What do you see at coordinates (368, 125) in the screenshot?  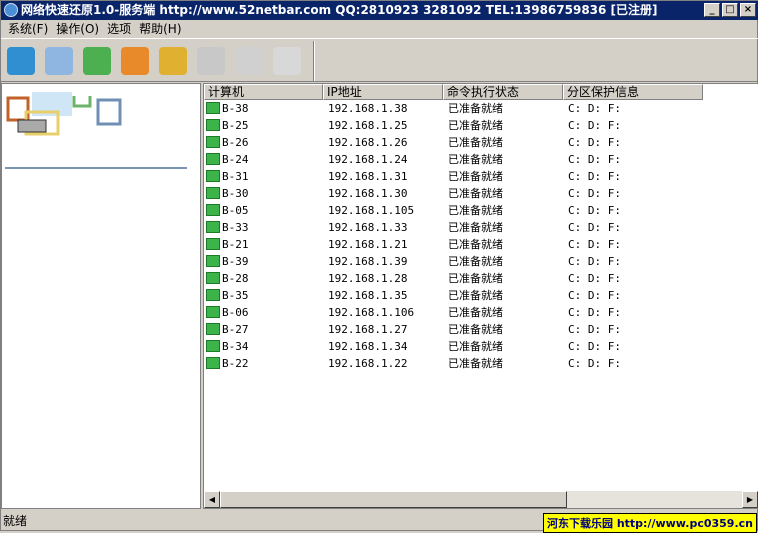 I see `ip-address: 192.168.1.25` at bounding box center [368, 125].